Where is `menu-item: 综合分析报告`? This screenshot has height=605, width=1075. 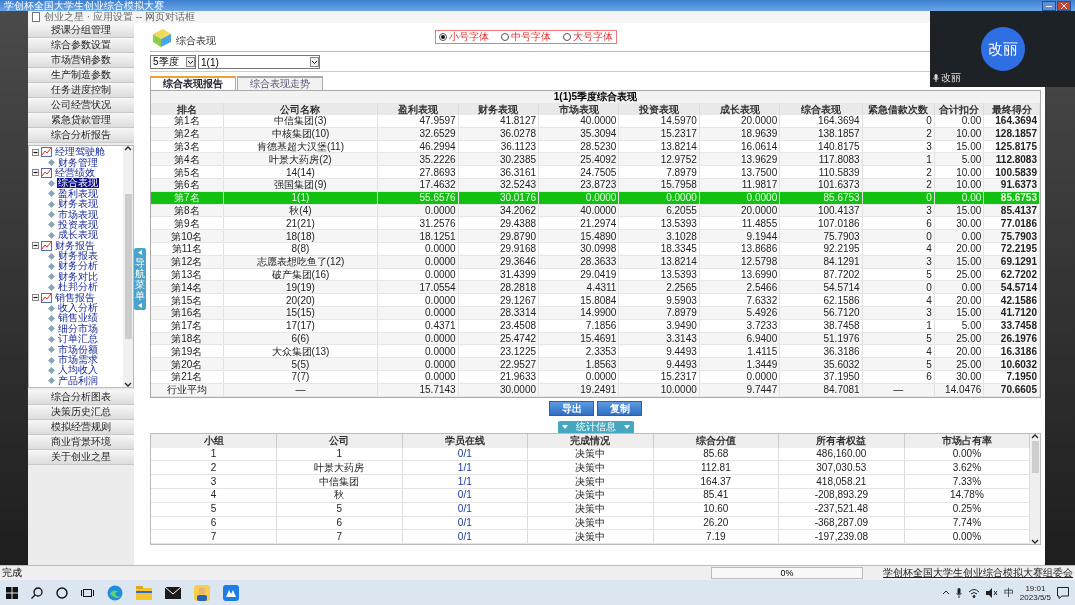
menu-item: 综合分析报告 is located at coordinates (81, 135).